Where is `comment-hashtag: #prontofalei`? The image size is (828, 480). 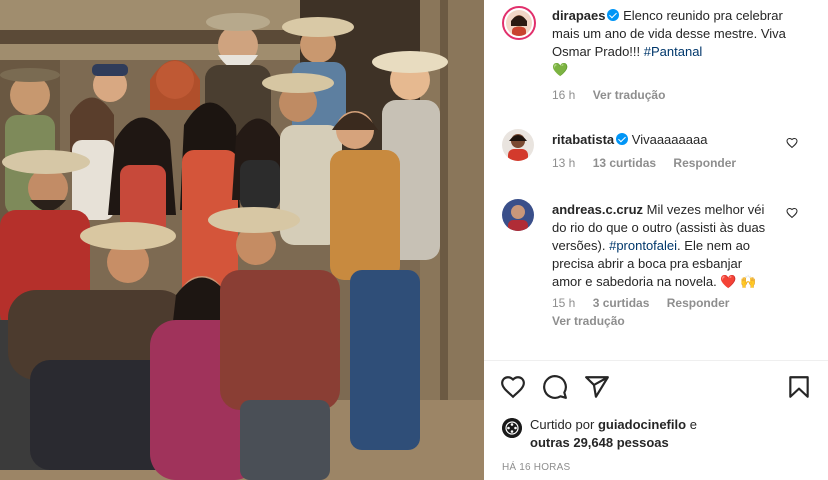 comment-hashtag: #prontofalei is located at coordinates (643, 245).